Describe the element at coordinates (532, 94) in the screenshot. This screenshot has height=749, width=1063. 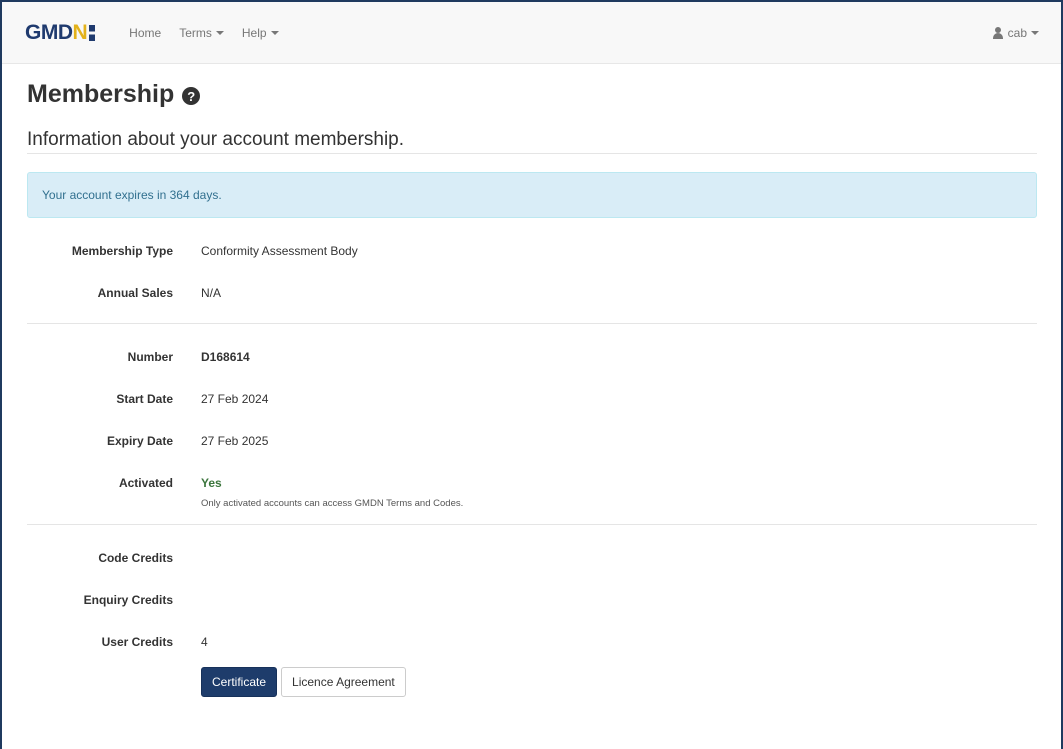
I see `page-title: Membership ?` at that location.